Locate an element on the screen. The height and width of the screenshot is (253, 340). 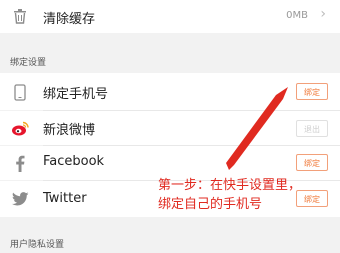
bind-phone-button: 绑定 is located at coordinates (312, 91).